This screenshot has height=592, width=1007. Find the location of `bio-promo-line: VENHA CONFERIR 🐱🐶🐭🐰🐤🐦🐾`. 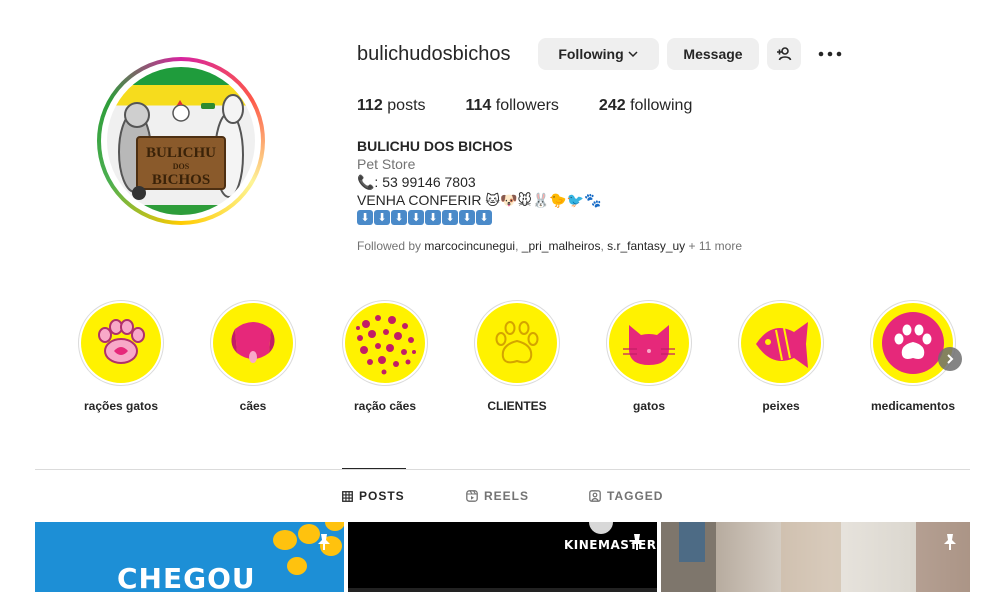

bio-promo-line: VENHA CONFERIR 🐱🐶🐭🐰🐤🐦🐾 is located at coordinates (479, 200).